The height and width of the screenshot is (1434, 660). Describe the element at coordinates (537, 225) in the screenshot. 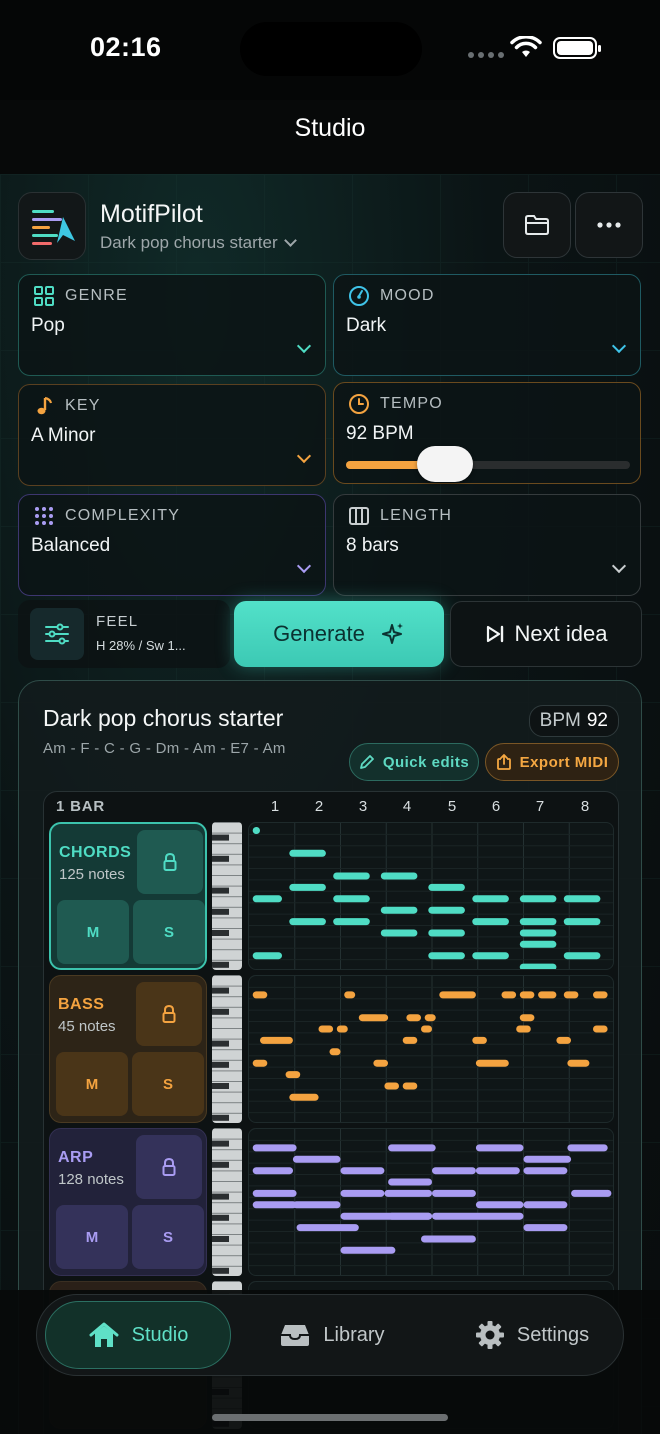

I see `open-folder-button` at that location.